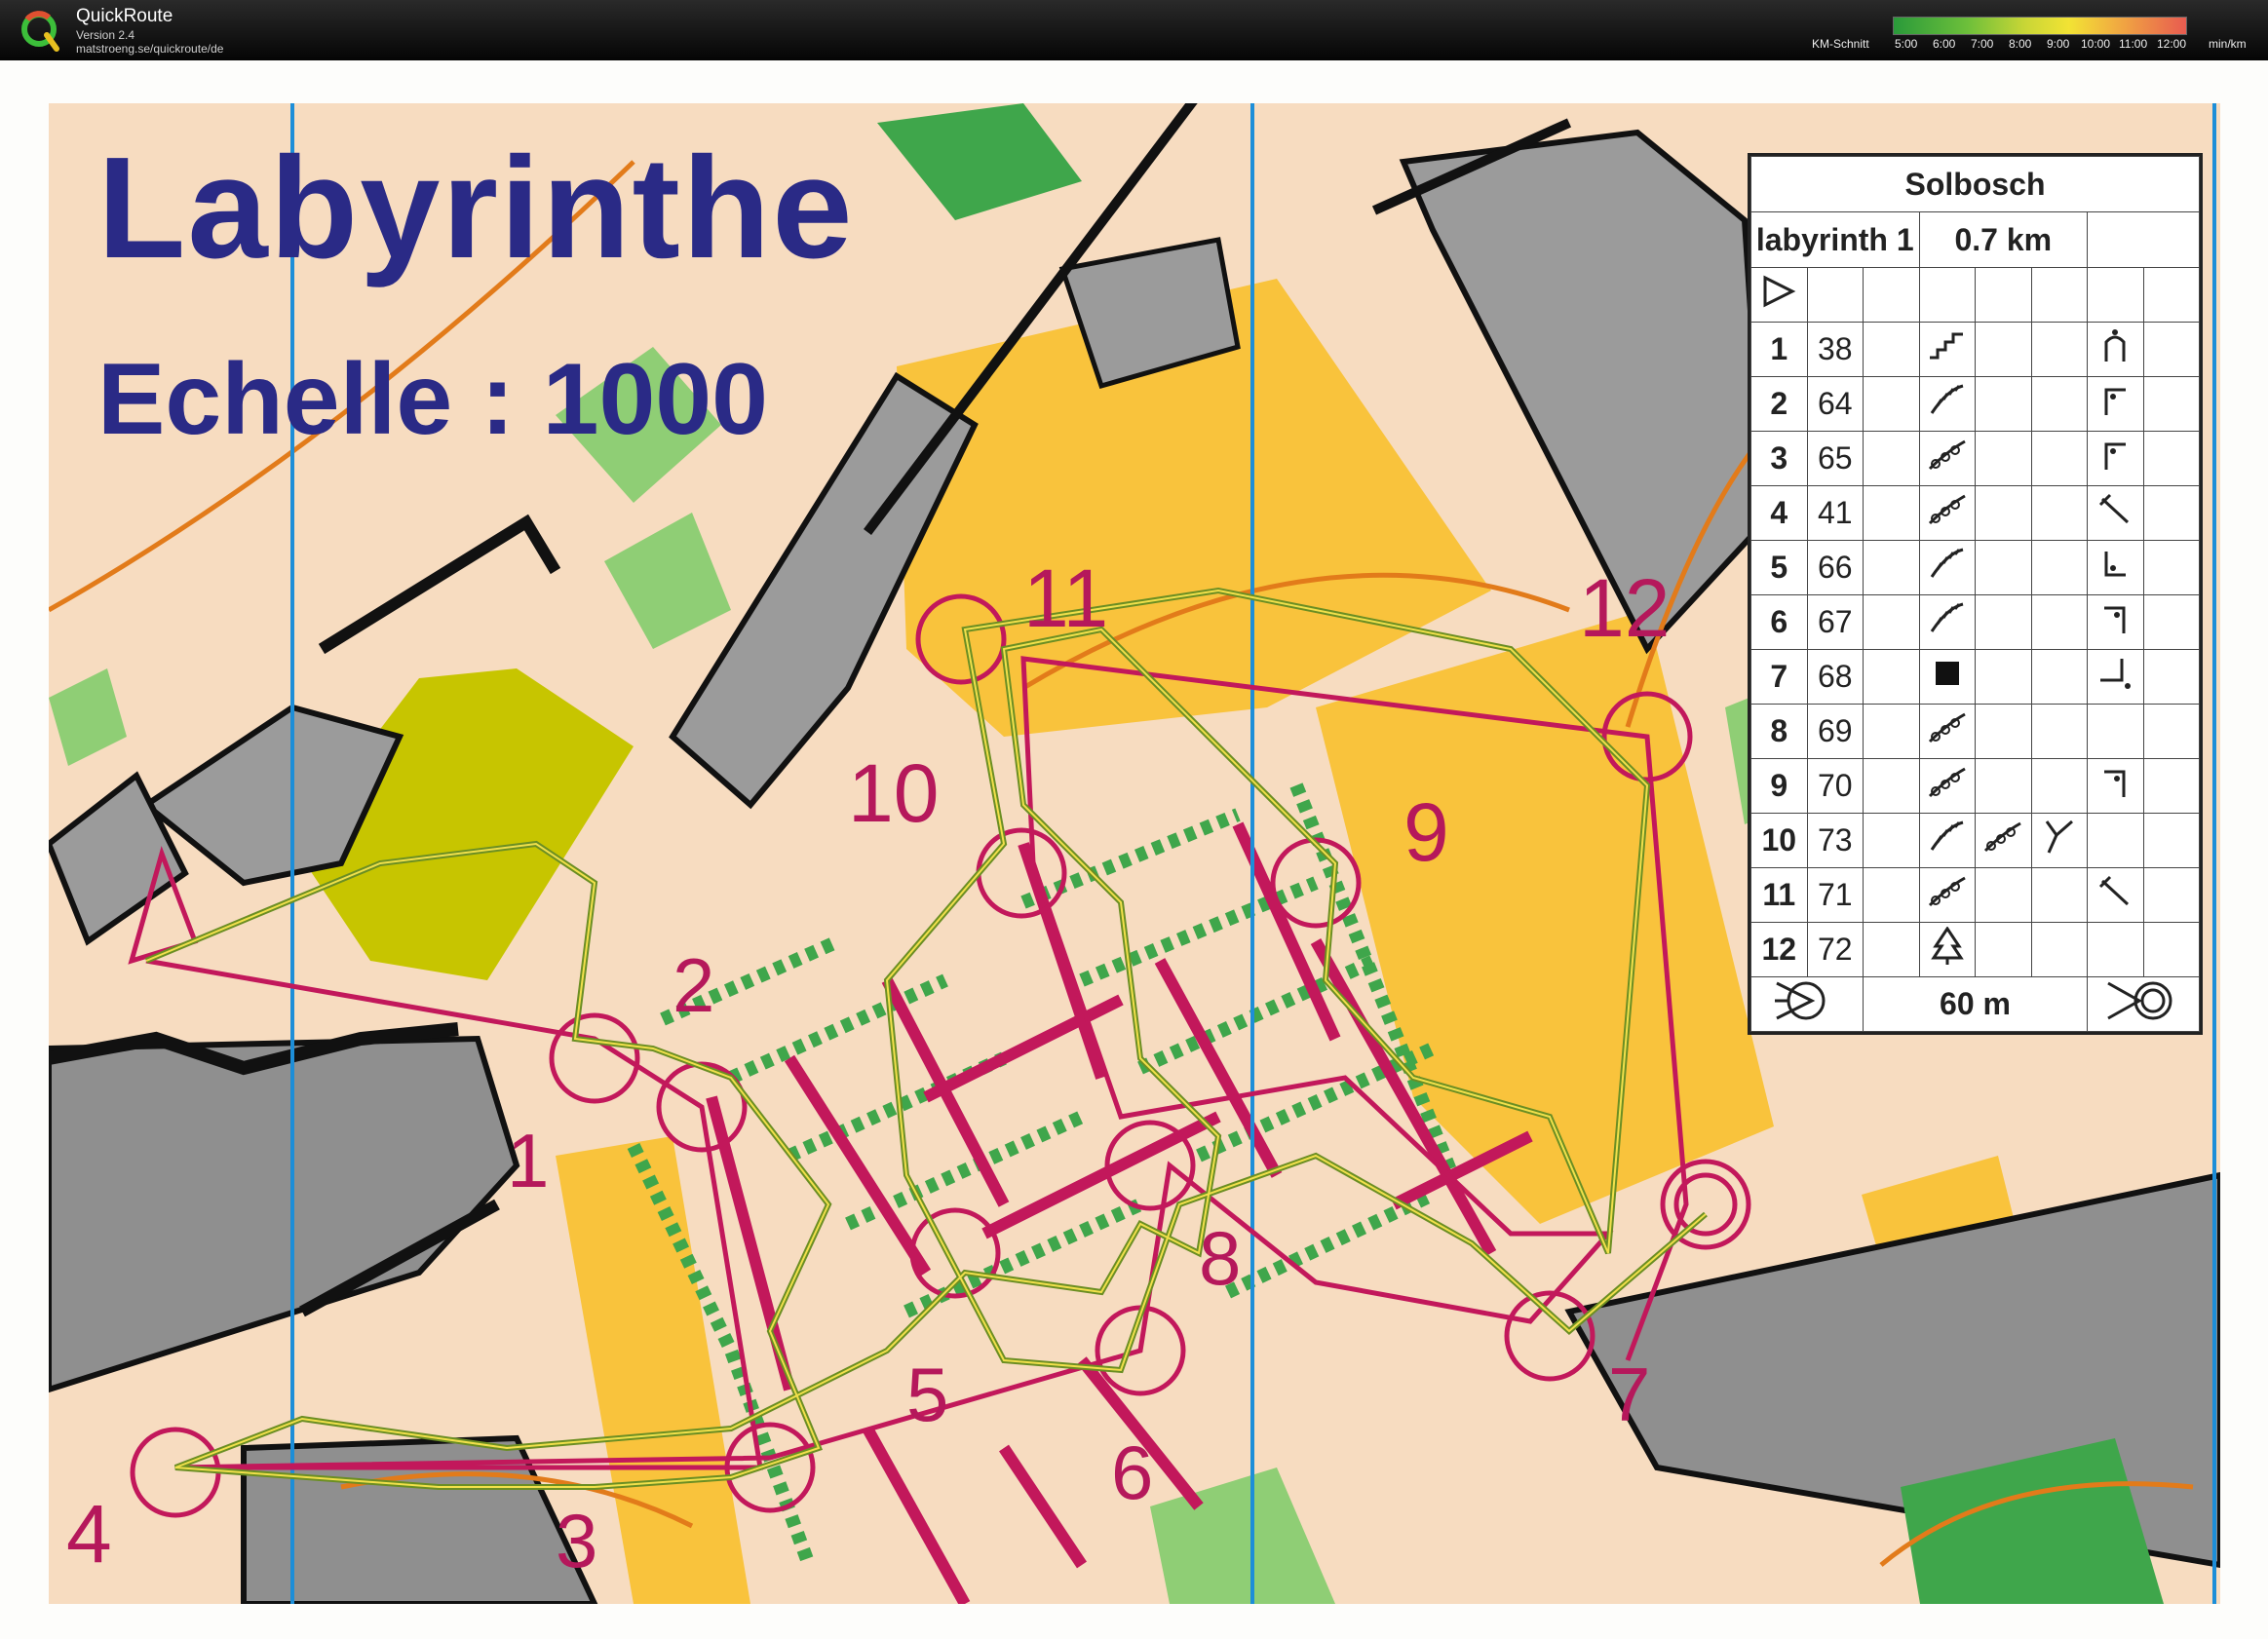 Image resolution: width=2268 pixels, height=1639 pixels. I want to click on control-label: 9, so click(1426, 832).